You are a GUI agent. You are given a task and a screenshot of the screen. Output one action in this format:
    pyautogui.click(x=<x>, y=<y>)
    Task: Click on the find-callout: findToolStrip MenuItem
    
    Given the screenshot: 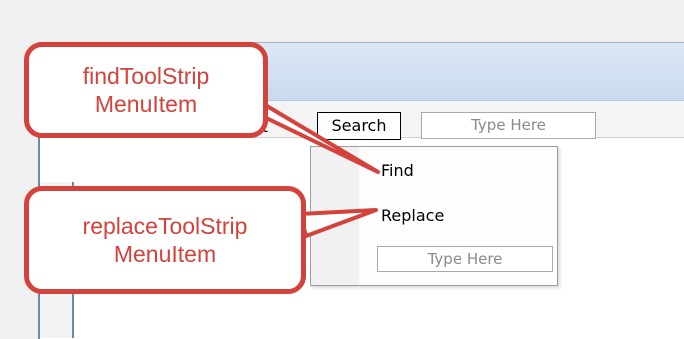 What is the action you would take?
    pyautogui.click(x=146, y=90)
    